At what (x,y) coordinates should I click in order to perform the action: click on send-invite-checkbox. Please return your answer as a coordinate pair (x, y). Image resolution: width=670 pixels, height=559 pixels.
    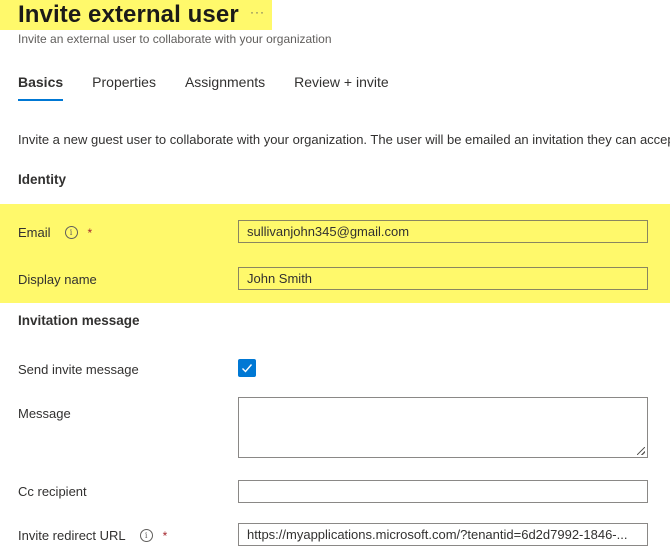
    Looking at the image, I should click on (247, 368).